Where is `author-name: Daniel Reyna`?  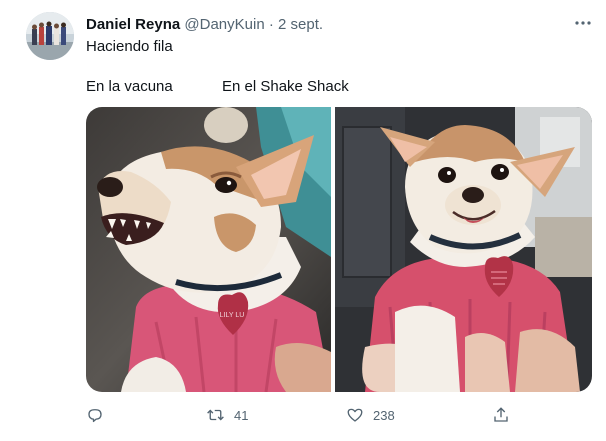
author-name: Daniel Reyna is located at coordinates (133, 24).